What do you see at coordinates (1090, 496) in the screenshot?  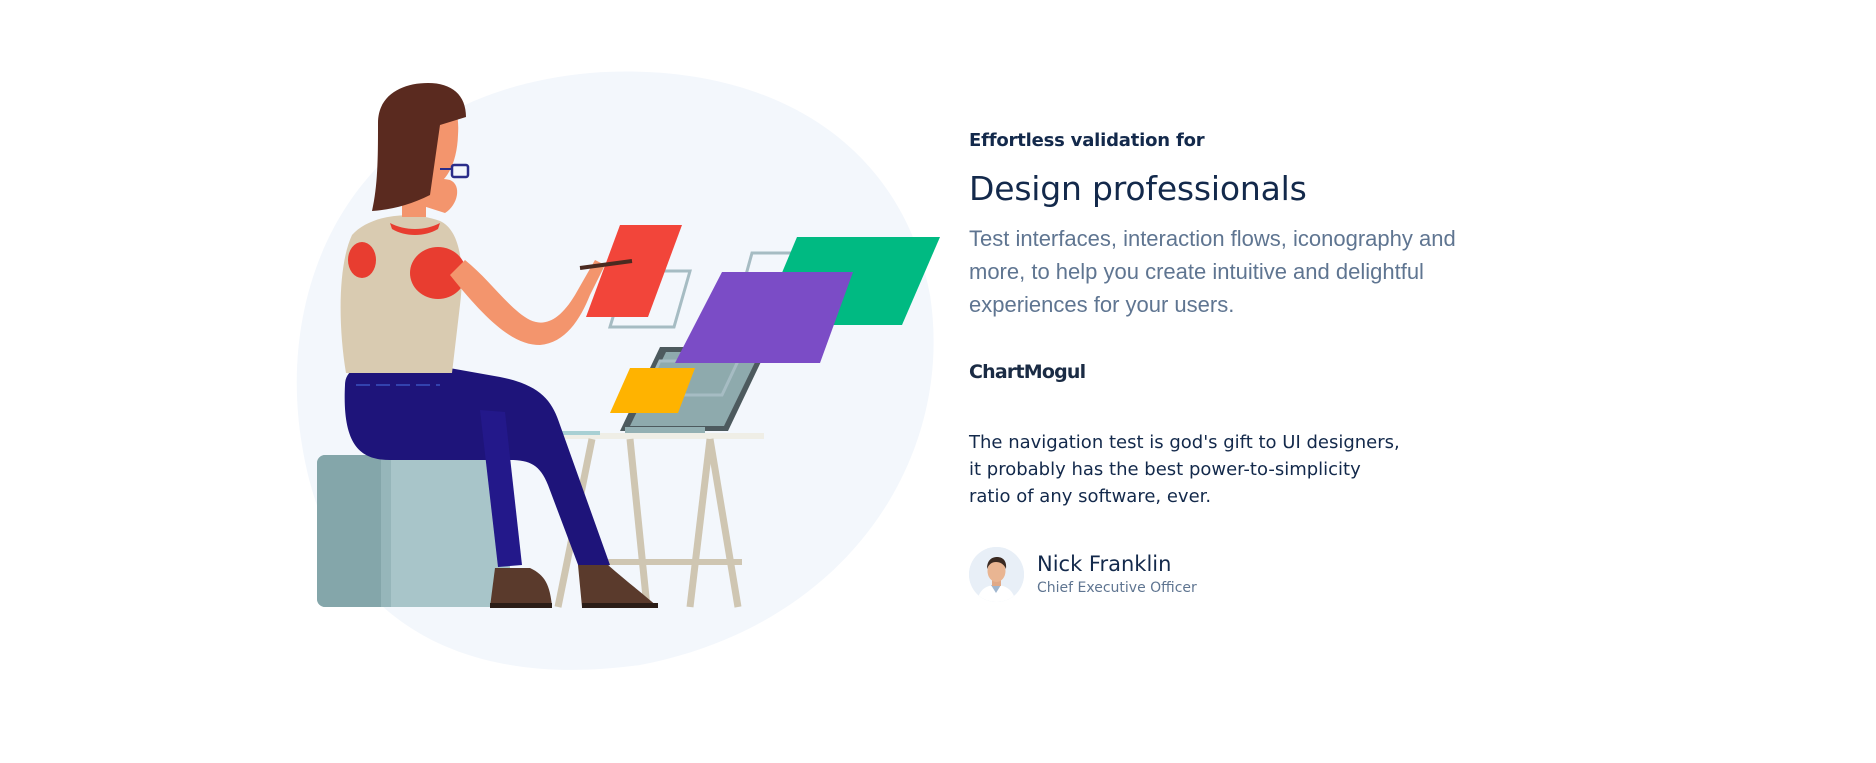 I see `quote-line: ratio of any software, ever.` at bounding box center [1090, 496].